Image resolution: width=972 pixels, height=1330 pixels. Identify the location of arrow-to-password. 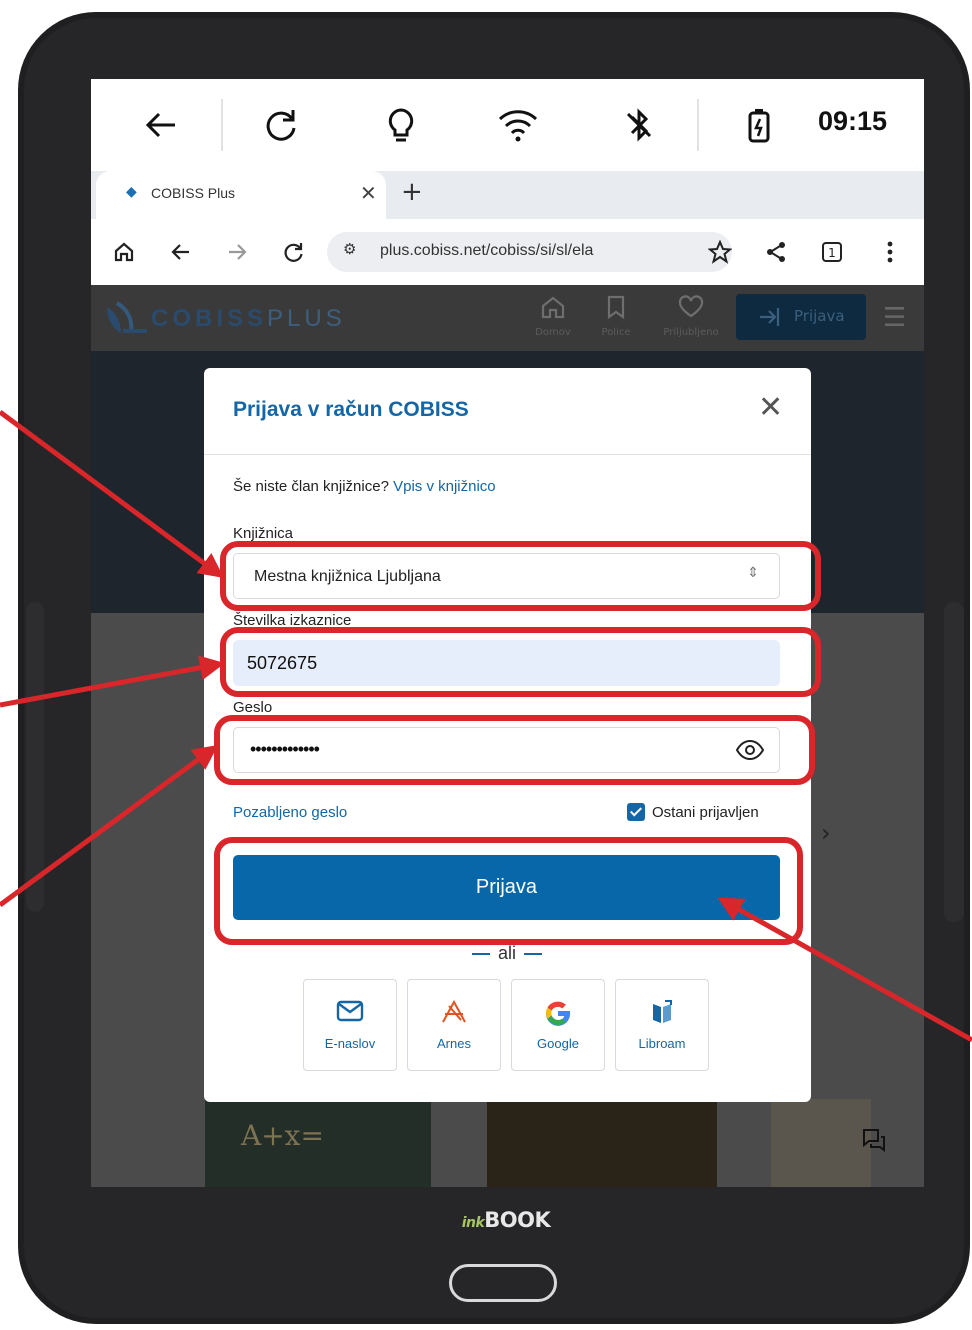
(109, 826).